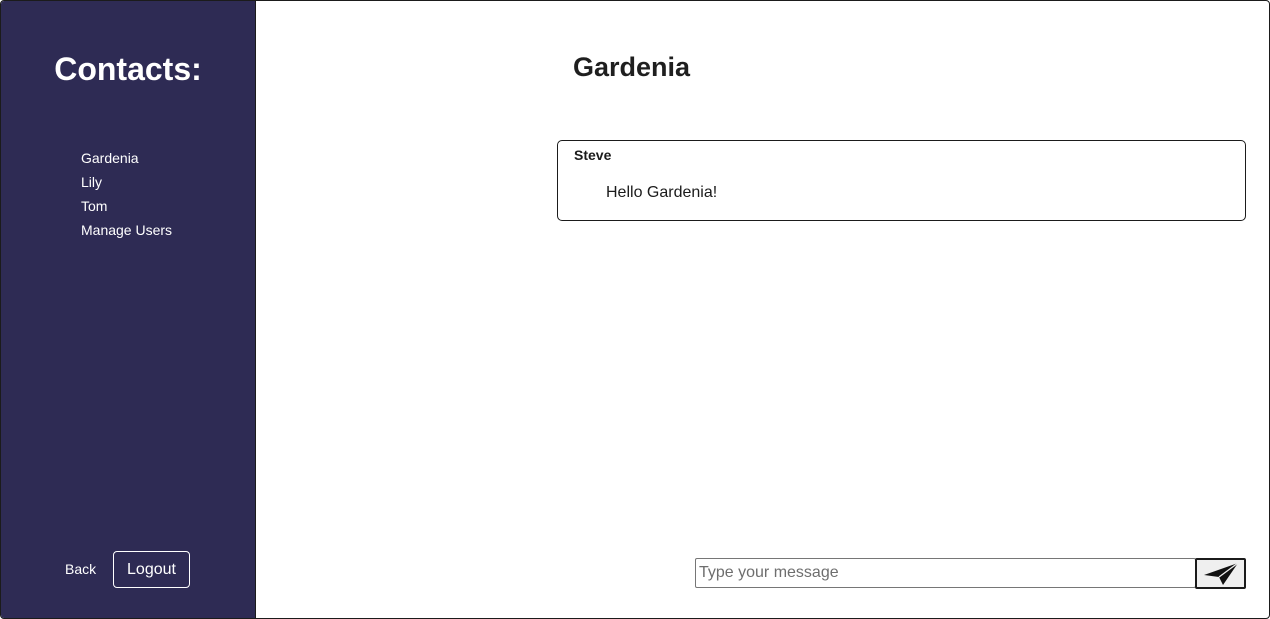  What do you see at coordinates (901, 180) in the screenshot?
I see `message-card: Steve Hello Gardenia!` at bounding box center [901, 180].